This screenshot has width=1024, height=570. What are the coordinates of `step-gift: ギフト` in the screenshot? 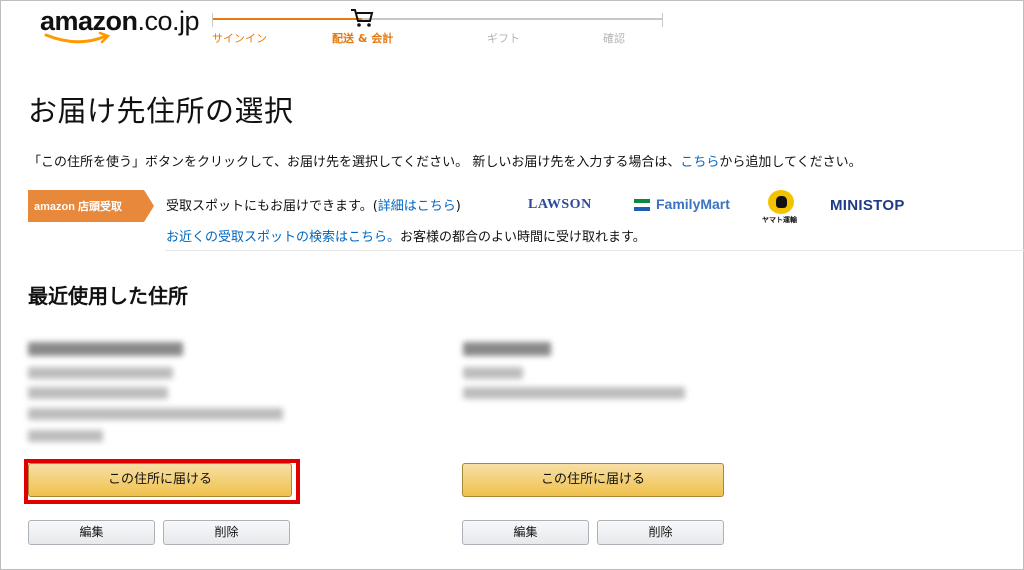 It's located at (503, 38).